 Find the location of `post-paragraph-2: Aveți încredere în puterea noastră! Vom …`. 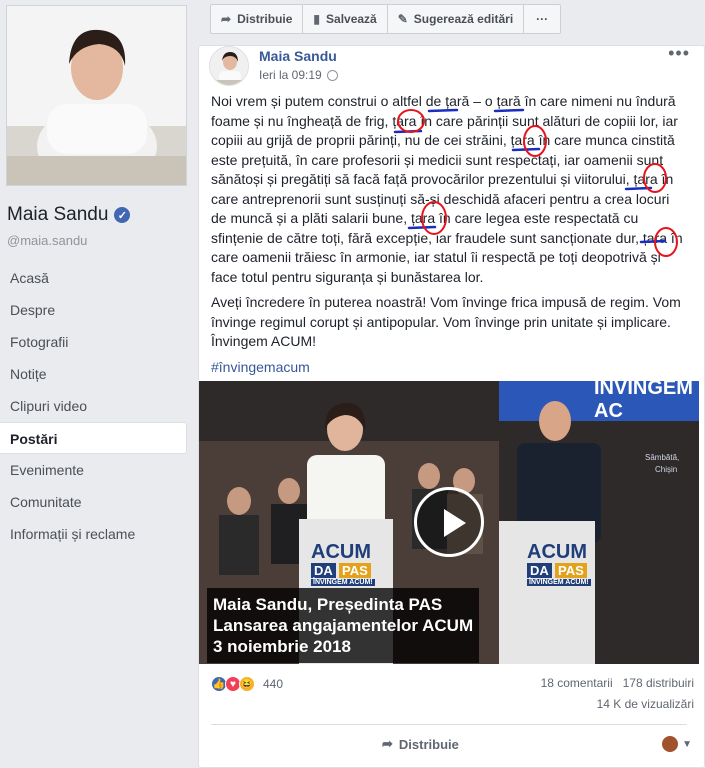

post-paragraph-2: Aveți încredere în puterea noastră! Vom … is located at coordinates (446, 321).